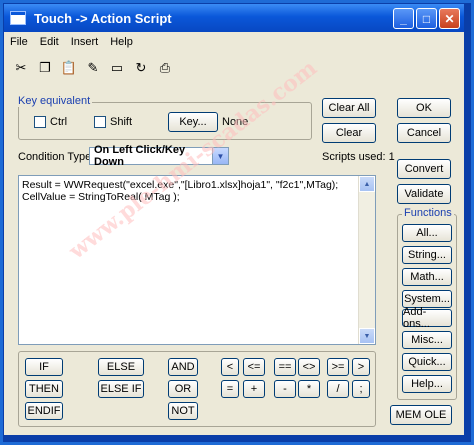  I want to click on op-else-button: ELSE, so click(121, 367).